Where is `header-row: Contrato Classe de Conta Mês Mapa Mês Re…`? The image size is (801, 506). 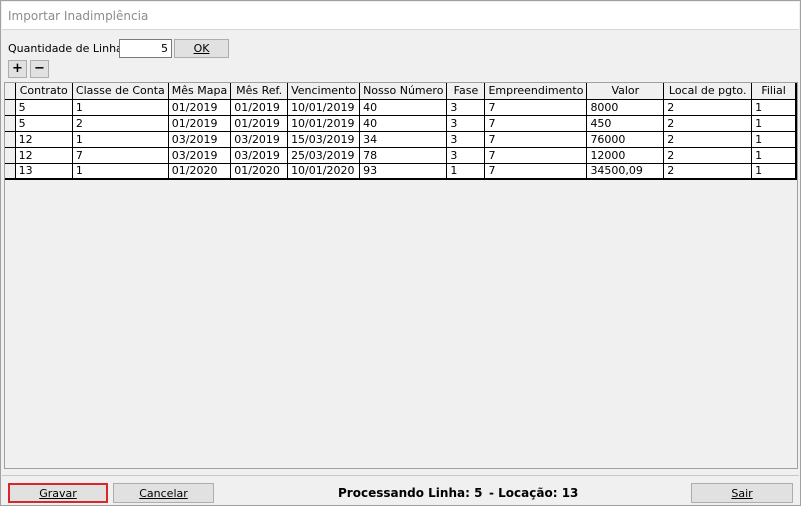 header-row: Contrato Classe de Conta Mês Mapa Mês Re… is located at coordinates (401, 91).